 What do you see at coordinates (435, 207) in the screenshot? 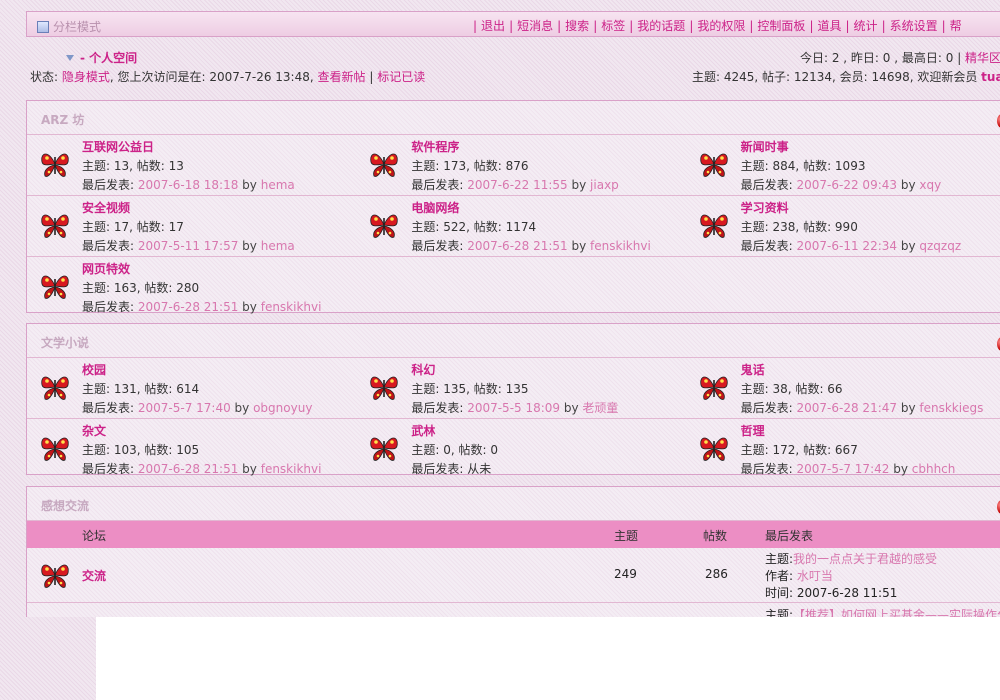
I see `forum-link: 电脑网络` at bounding box center [435, 207].